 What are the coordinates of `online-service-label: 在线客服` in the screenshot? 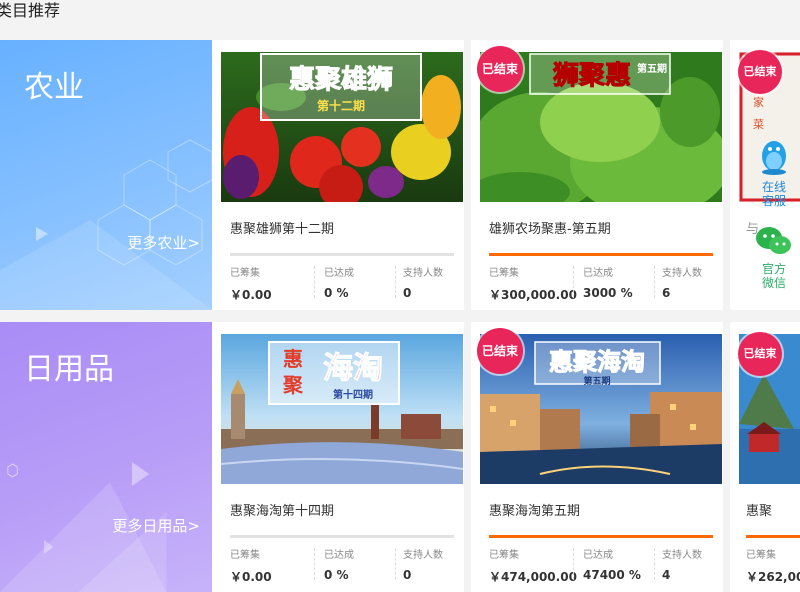 It's located at (773, 194).